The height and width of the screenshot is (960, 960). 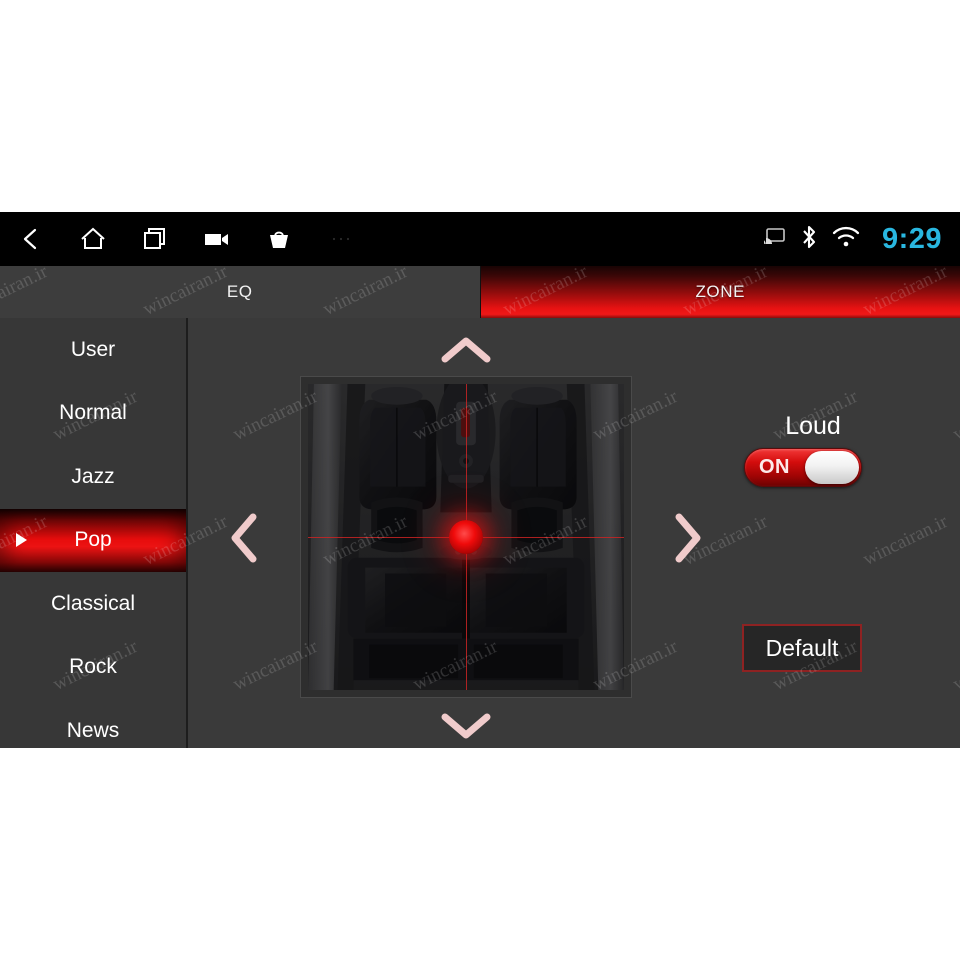 I want to click on preset-label: Jazz, so click(x=93, y=476).